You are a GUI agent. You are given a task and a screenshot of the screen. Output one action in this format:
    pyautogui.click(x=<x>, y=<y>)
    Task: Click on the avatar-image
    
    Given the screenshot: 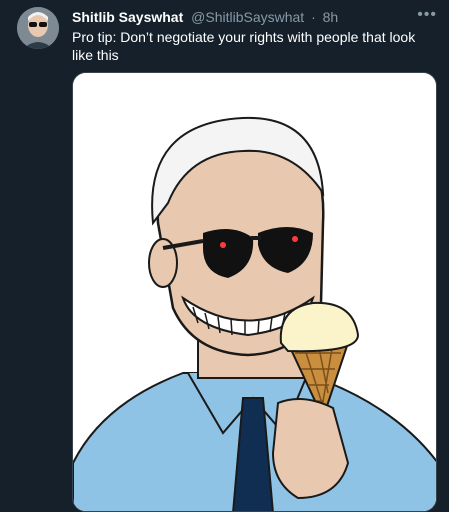 What is the action you would take?
    pyautogui.click(x=38, y=28)
    